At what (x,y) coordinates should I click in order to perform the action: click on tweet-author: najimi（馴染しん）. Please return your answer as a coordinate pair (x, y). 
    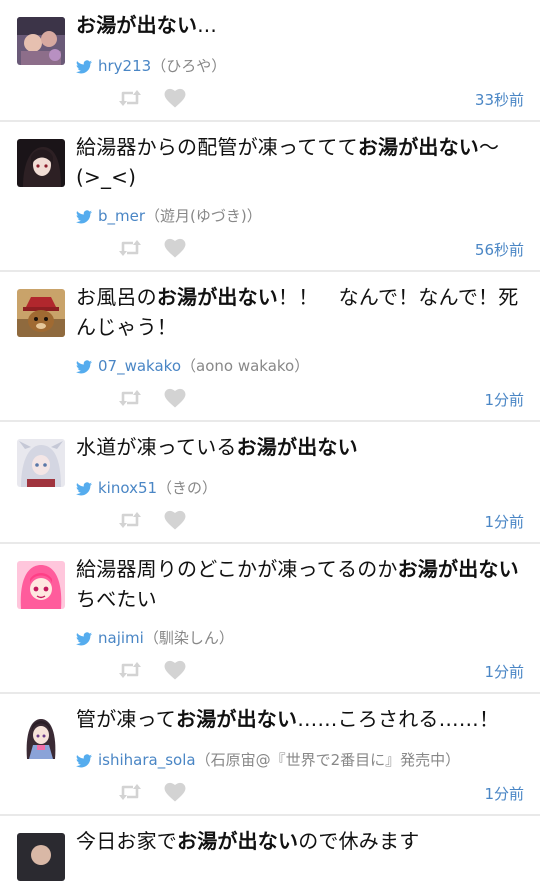
    Looking at the image, I should click on (155, 639).